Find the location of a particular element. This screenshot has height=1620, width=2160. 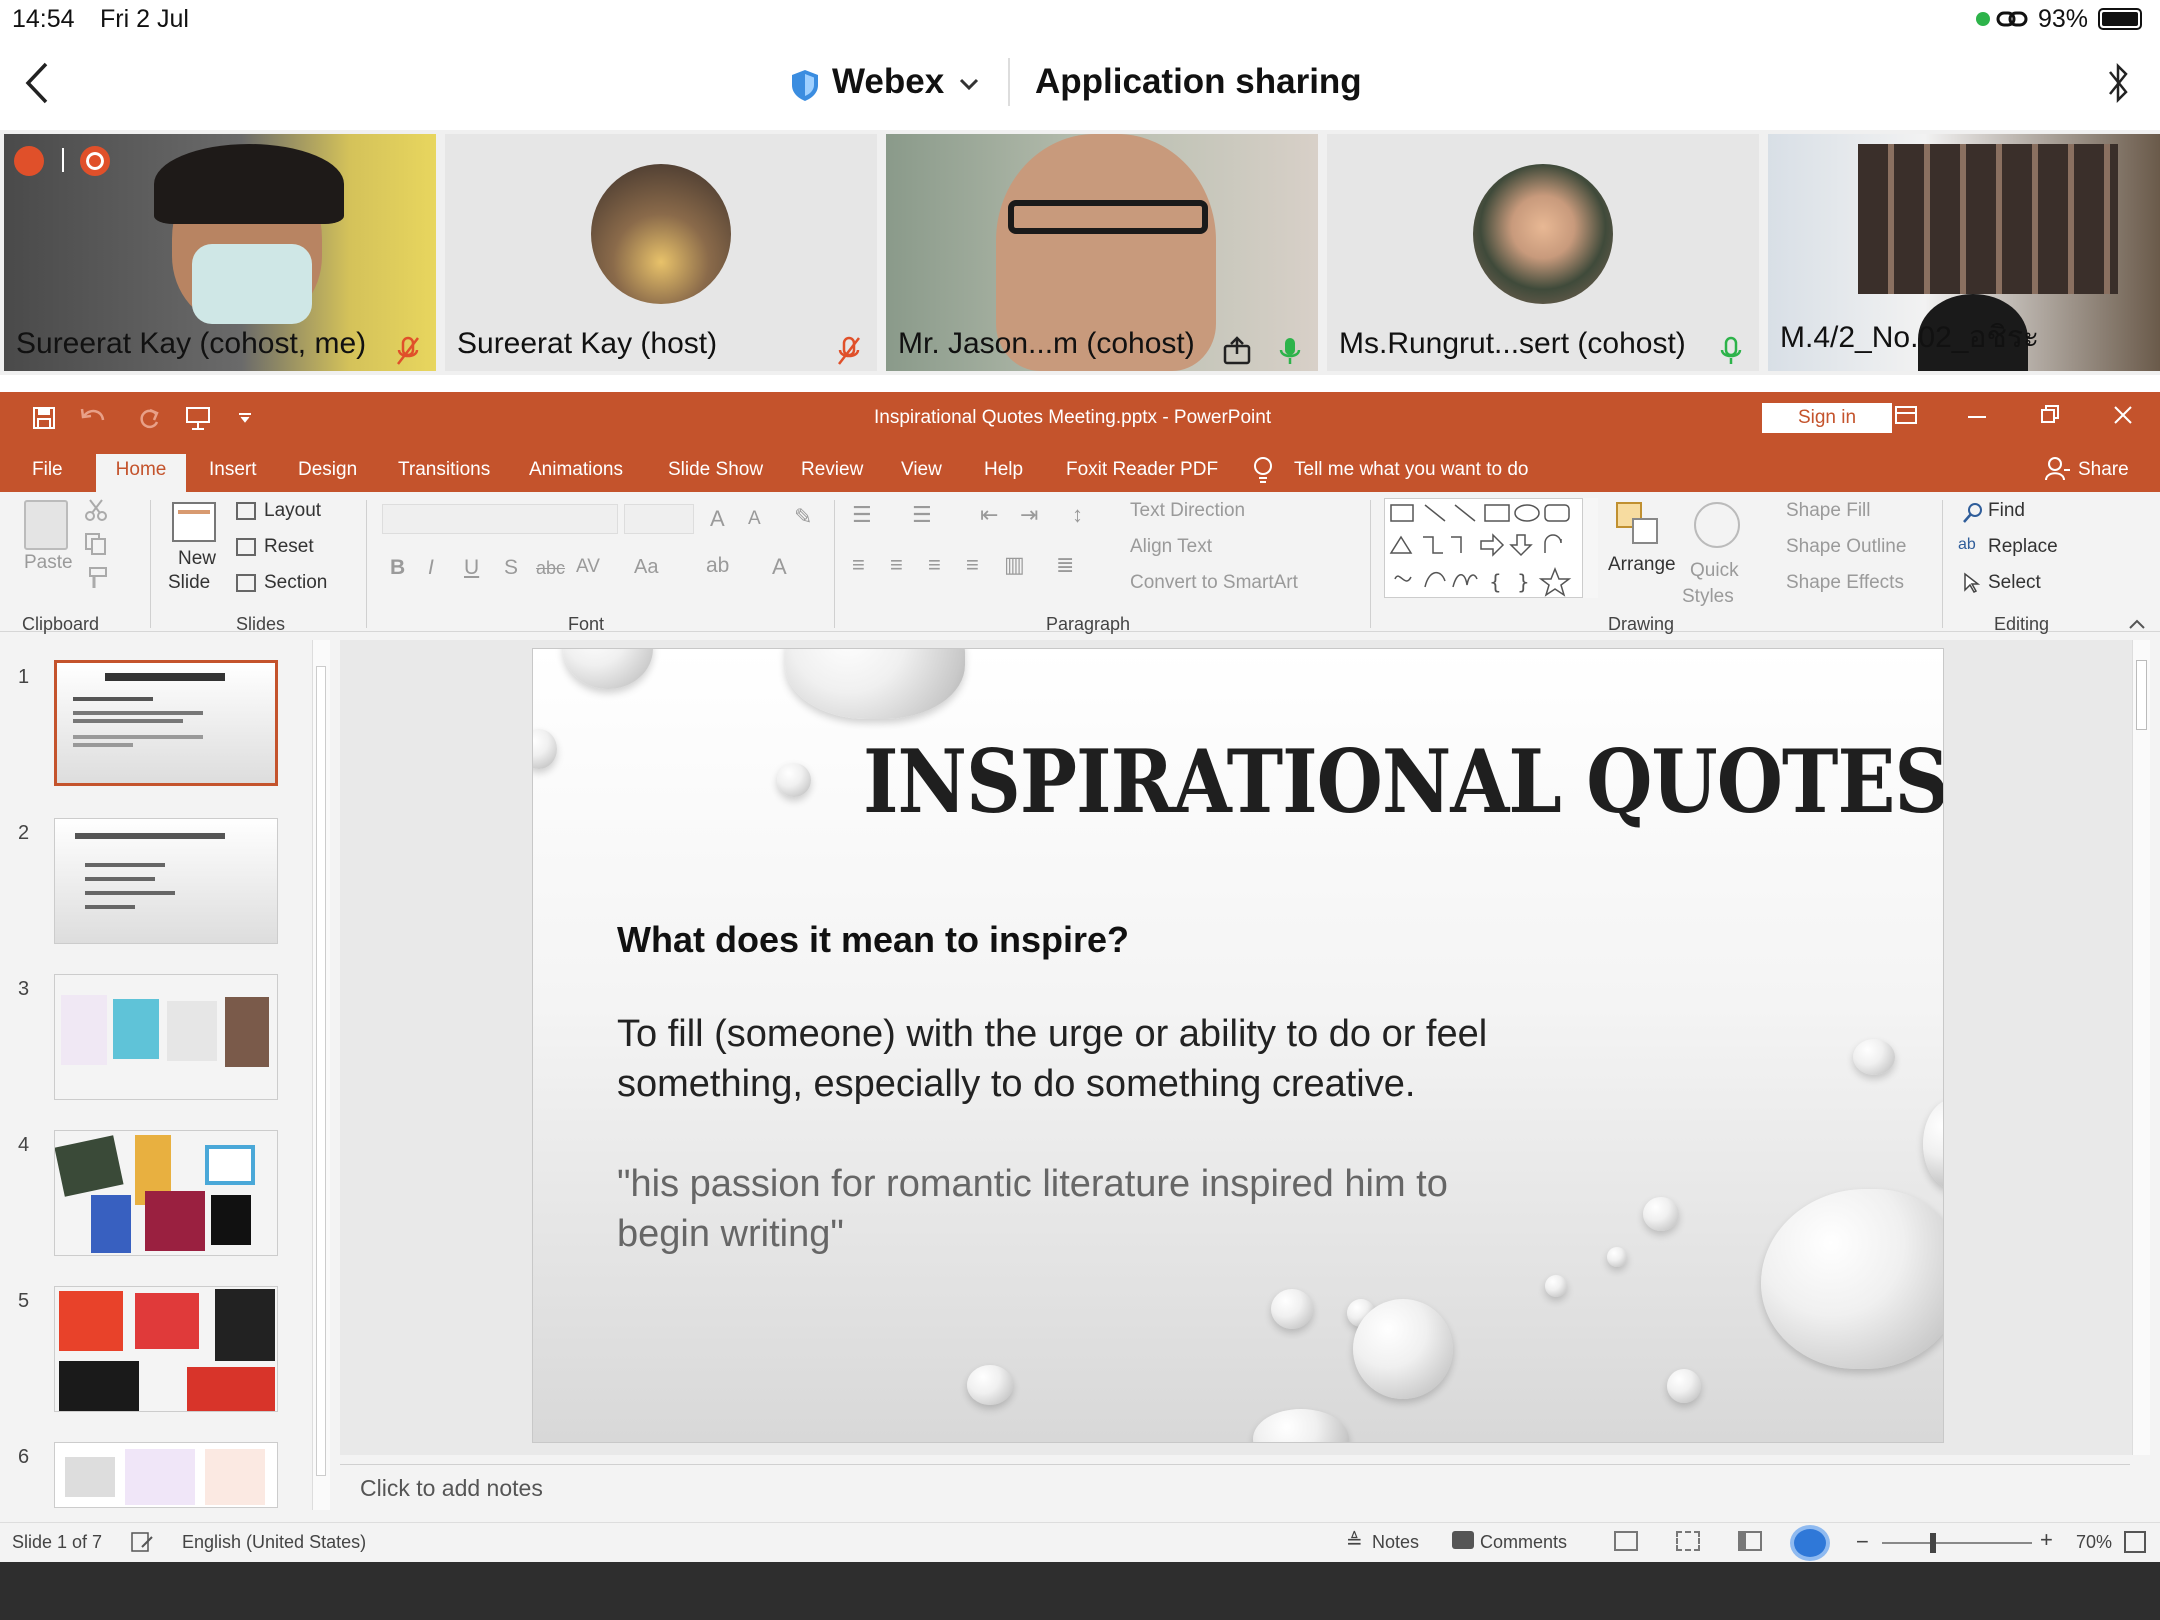

increase-indent-icon: ⇥ is located at coordinates (1029, 515).